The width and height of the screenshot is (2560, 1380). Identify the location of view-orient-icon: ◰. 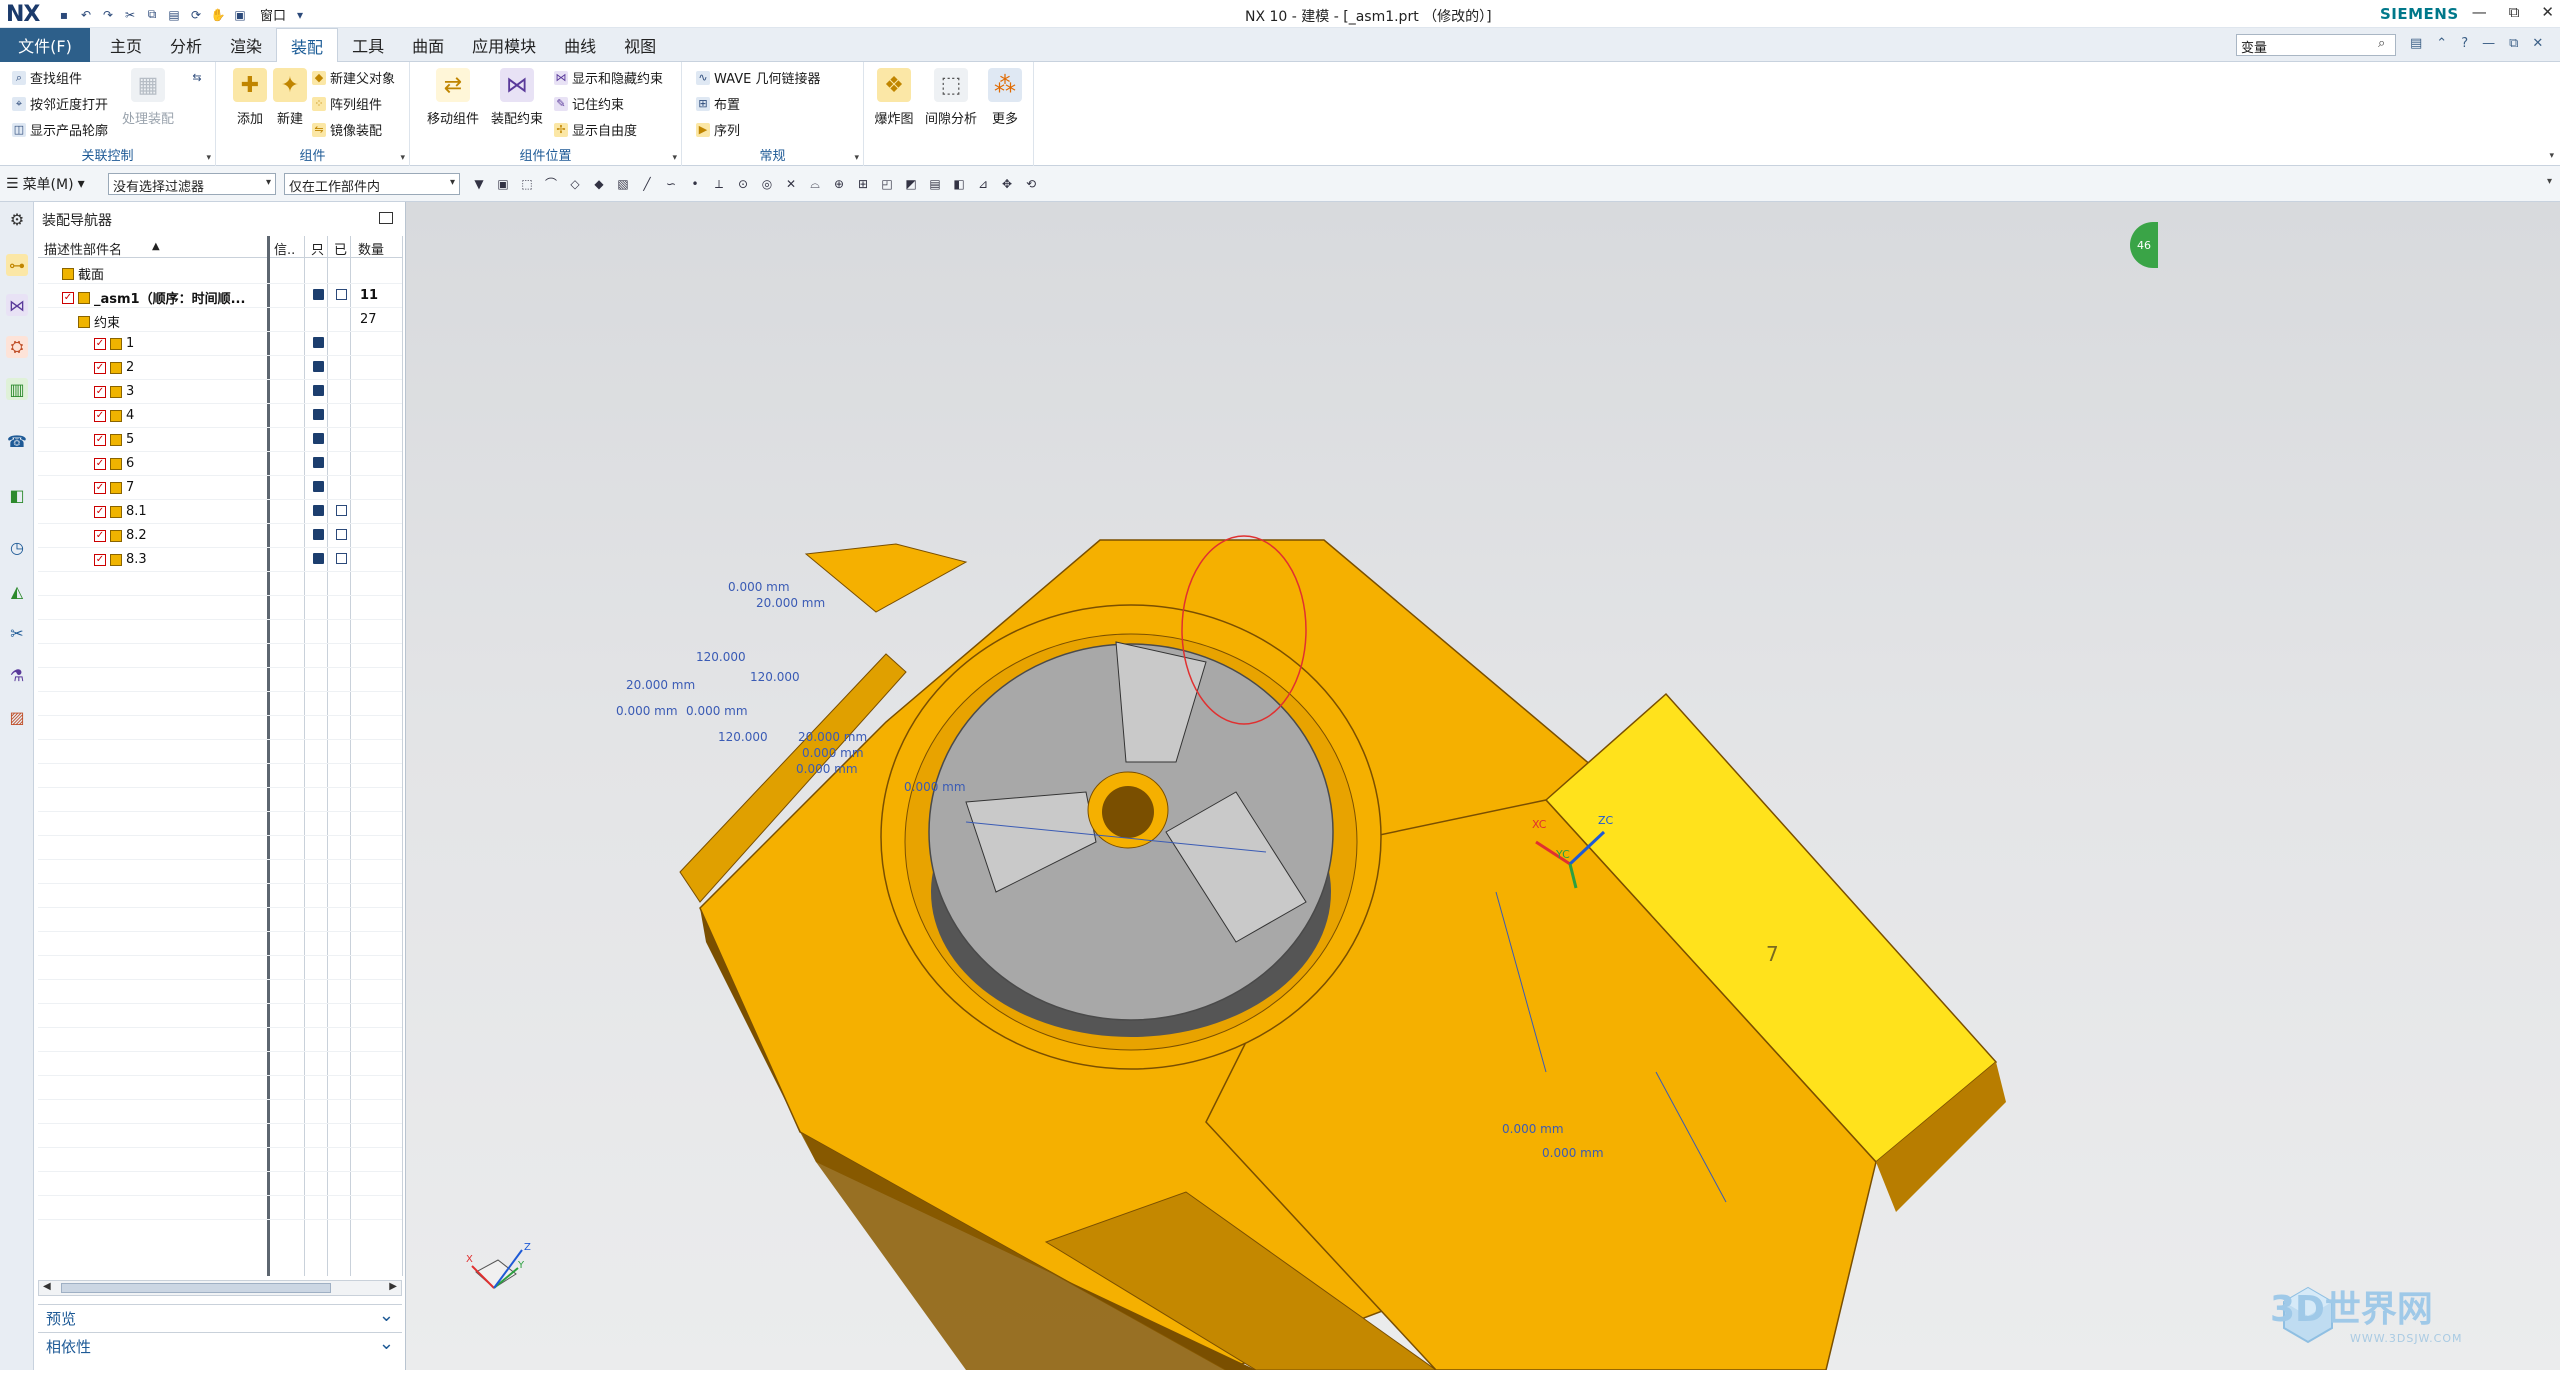
(887, 184).